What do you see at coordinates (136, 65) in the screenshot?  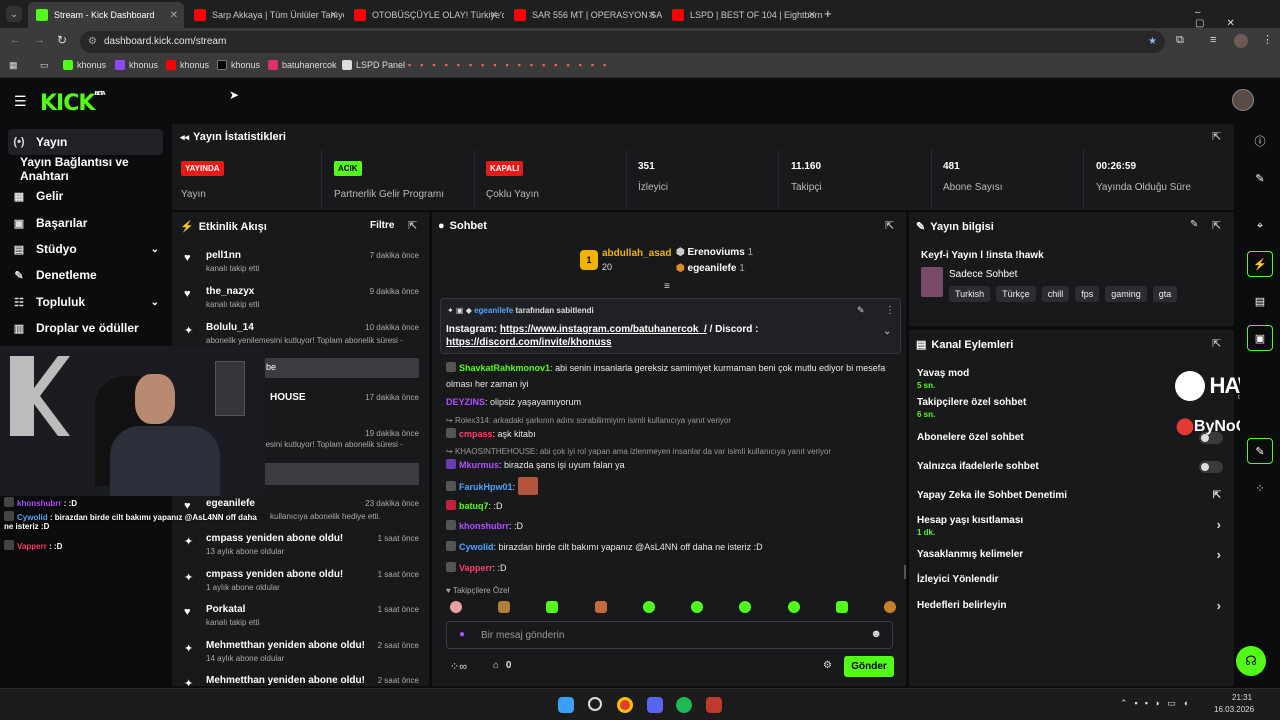 I see `bookmark-khonus-2: khonus` at bounding box center [136, 65].